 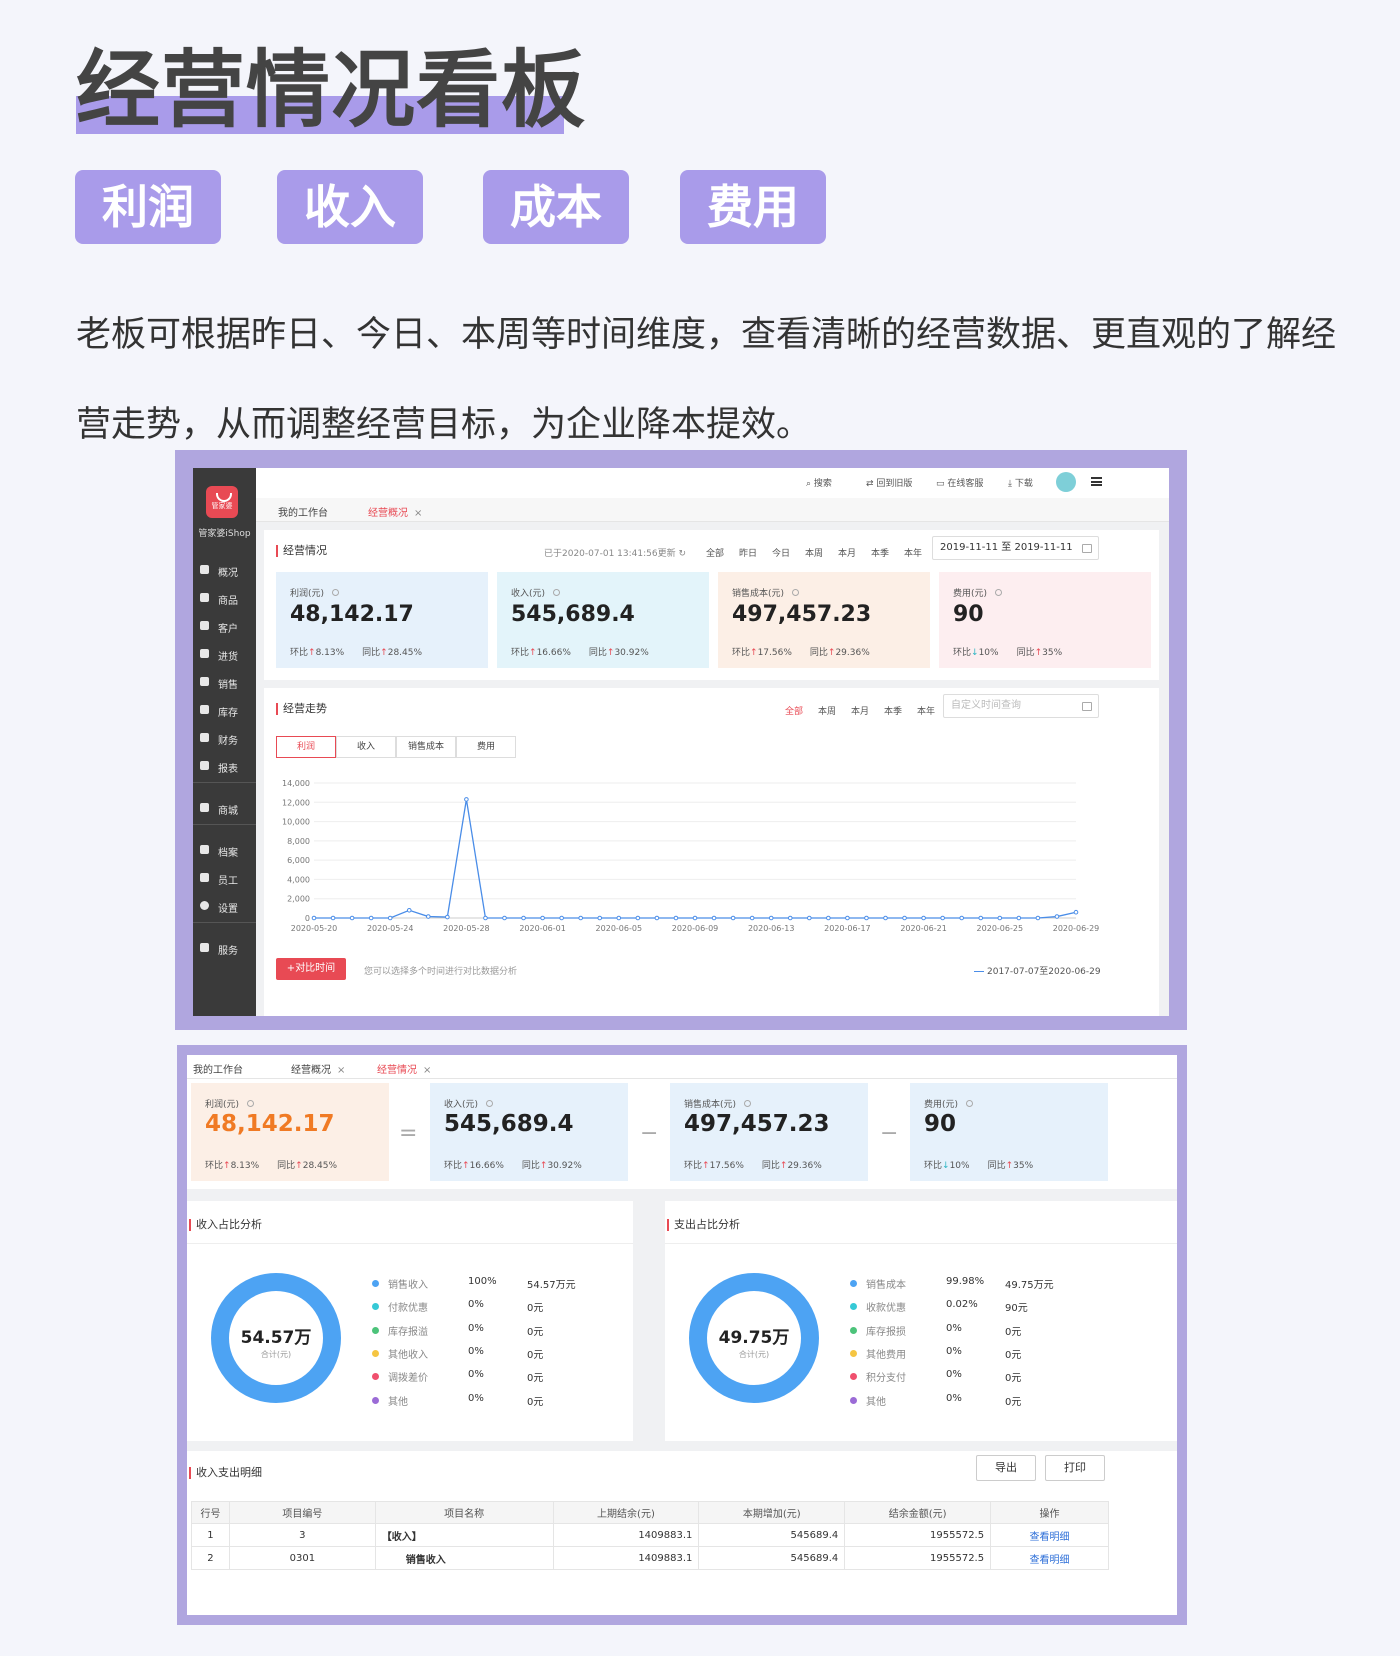 What do you see at coordinates (1006, 1468) in the screenshot?
I see `export-button: 导出` at bounding box center [1006, 1468].